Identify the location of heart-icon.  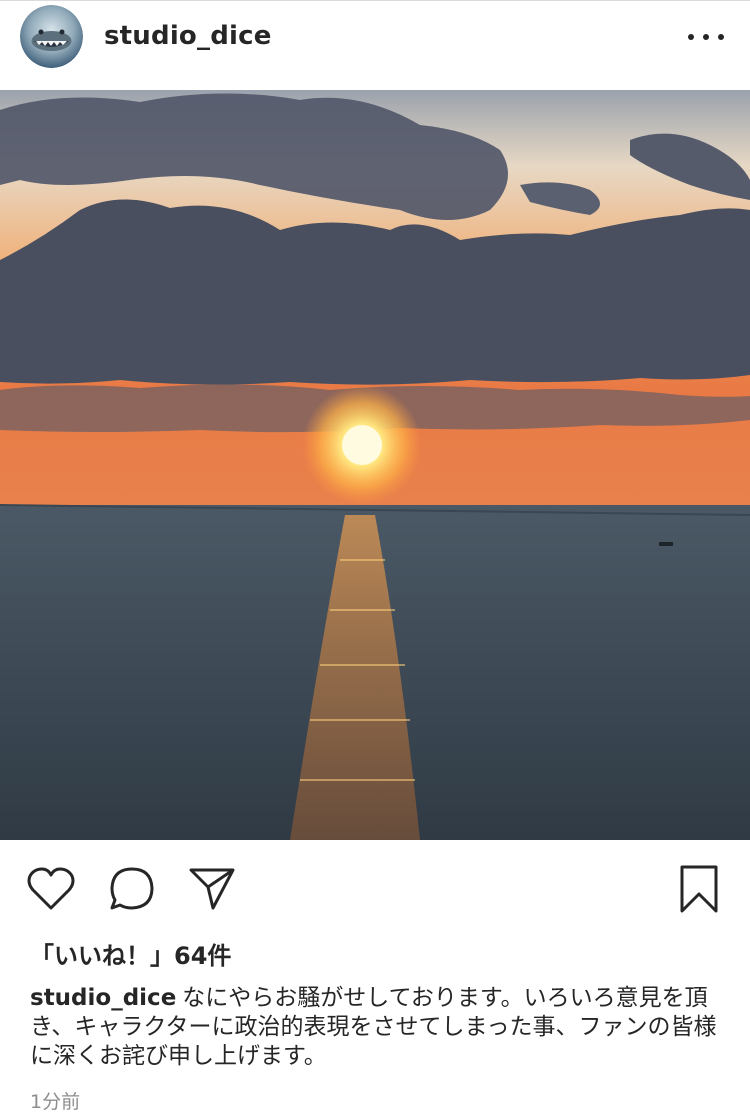
(51, 889).